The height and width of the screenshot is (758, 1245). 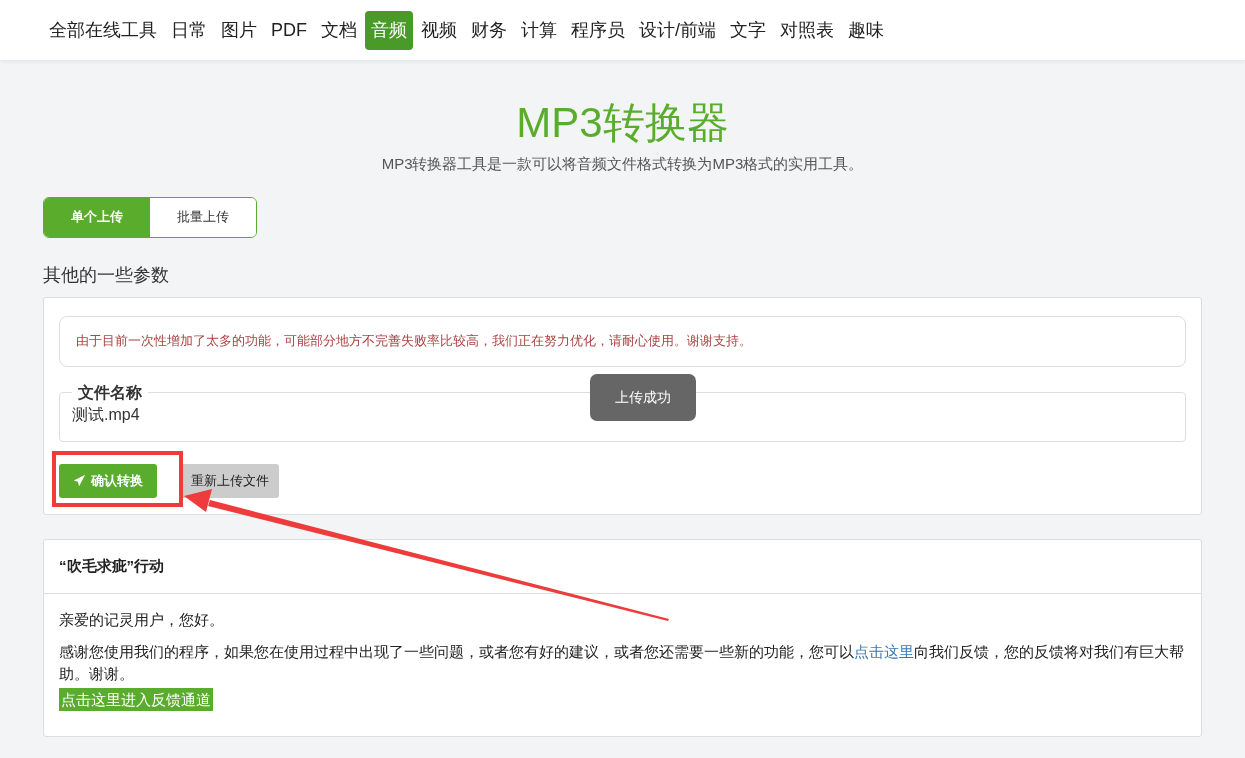 I want to click on nav-link: 趣味, so click(x=866, y=30).